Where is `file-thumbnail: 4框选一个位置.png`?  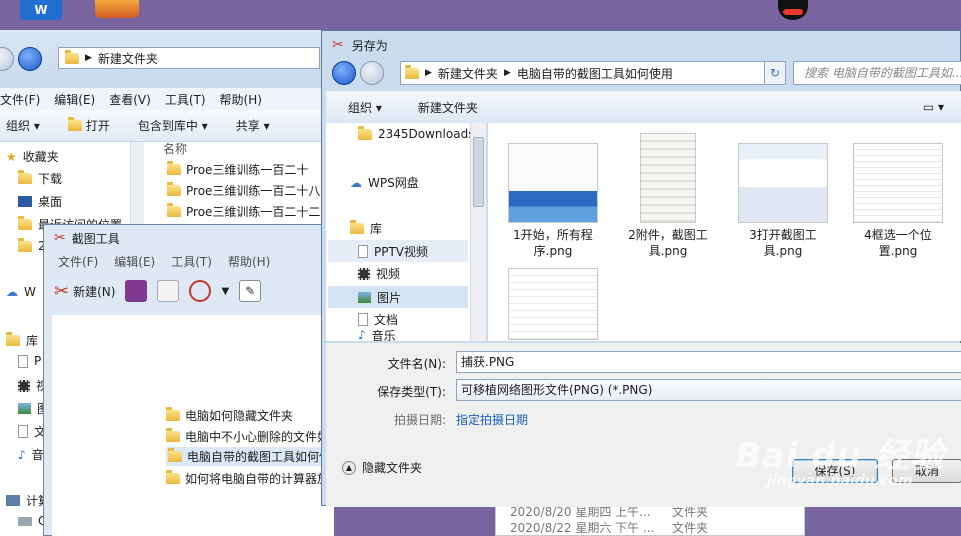 file-thumbnail: 4框选一个位置.png is located at coordinates (898, 201).